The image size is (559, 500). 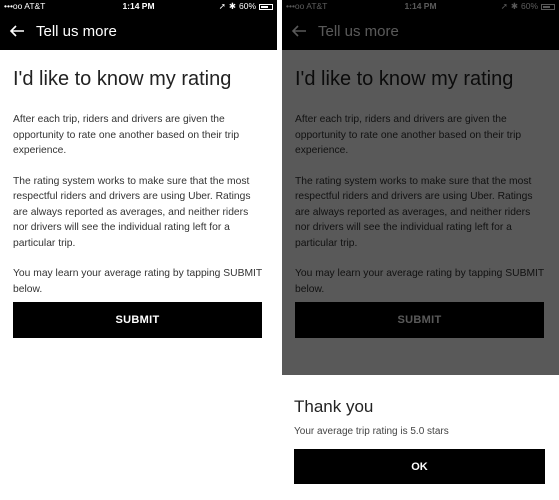 I want to click on battery-icon, so click(x=266, y=6).